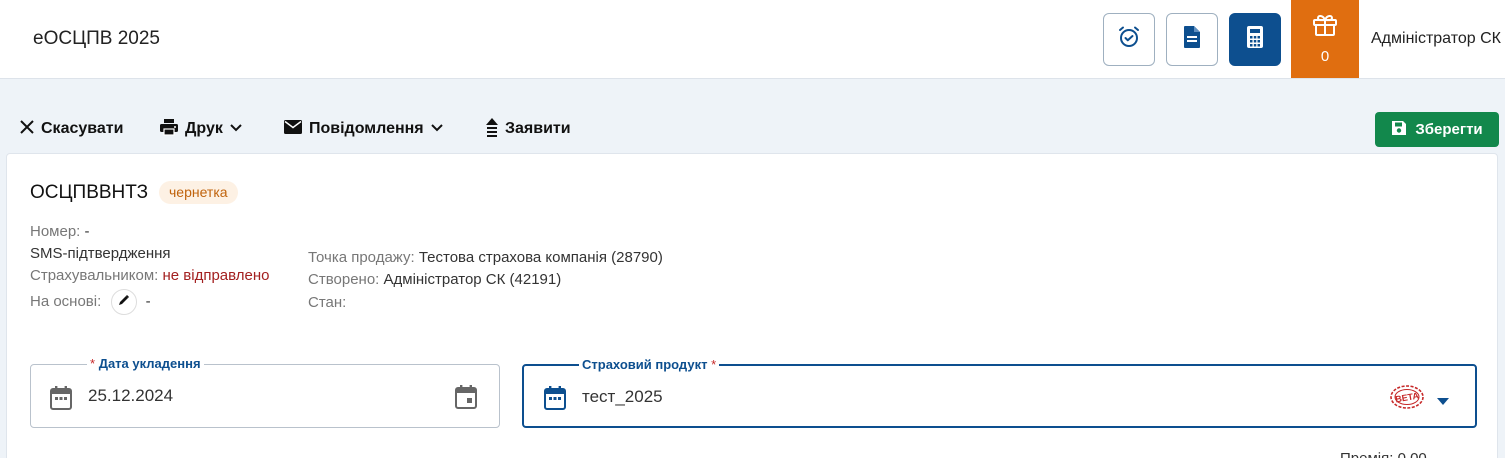 Image resolution: width=1505 pixels, height=458 pixels. I want to click on contract-date-value: 25.12.2024, so click(131, 395).